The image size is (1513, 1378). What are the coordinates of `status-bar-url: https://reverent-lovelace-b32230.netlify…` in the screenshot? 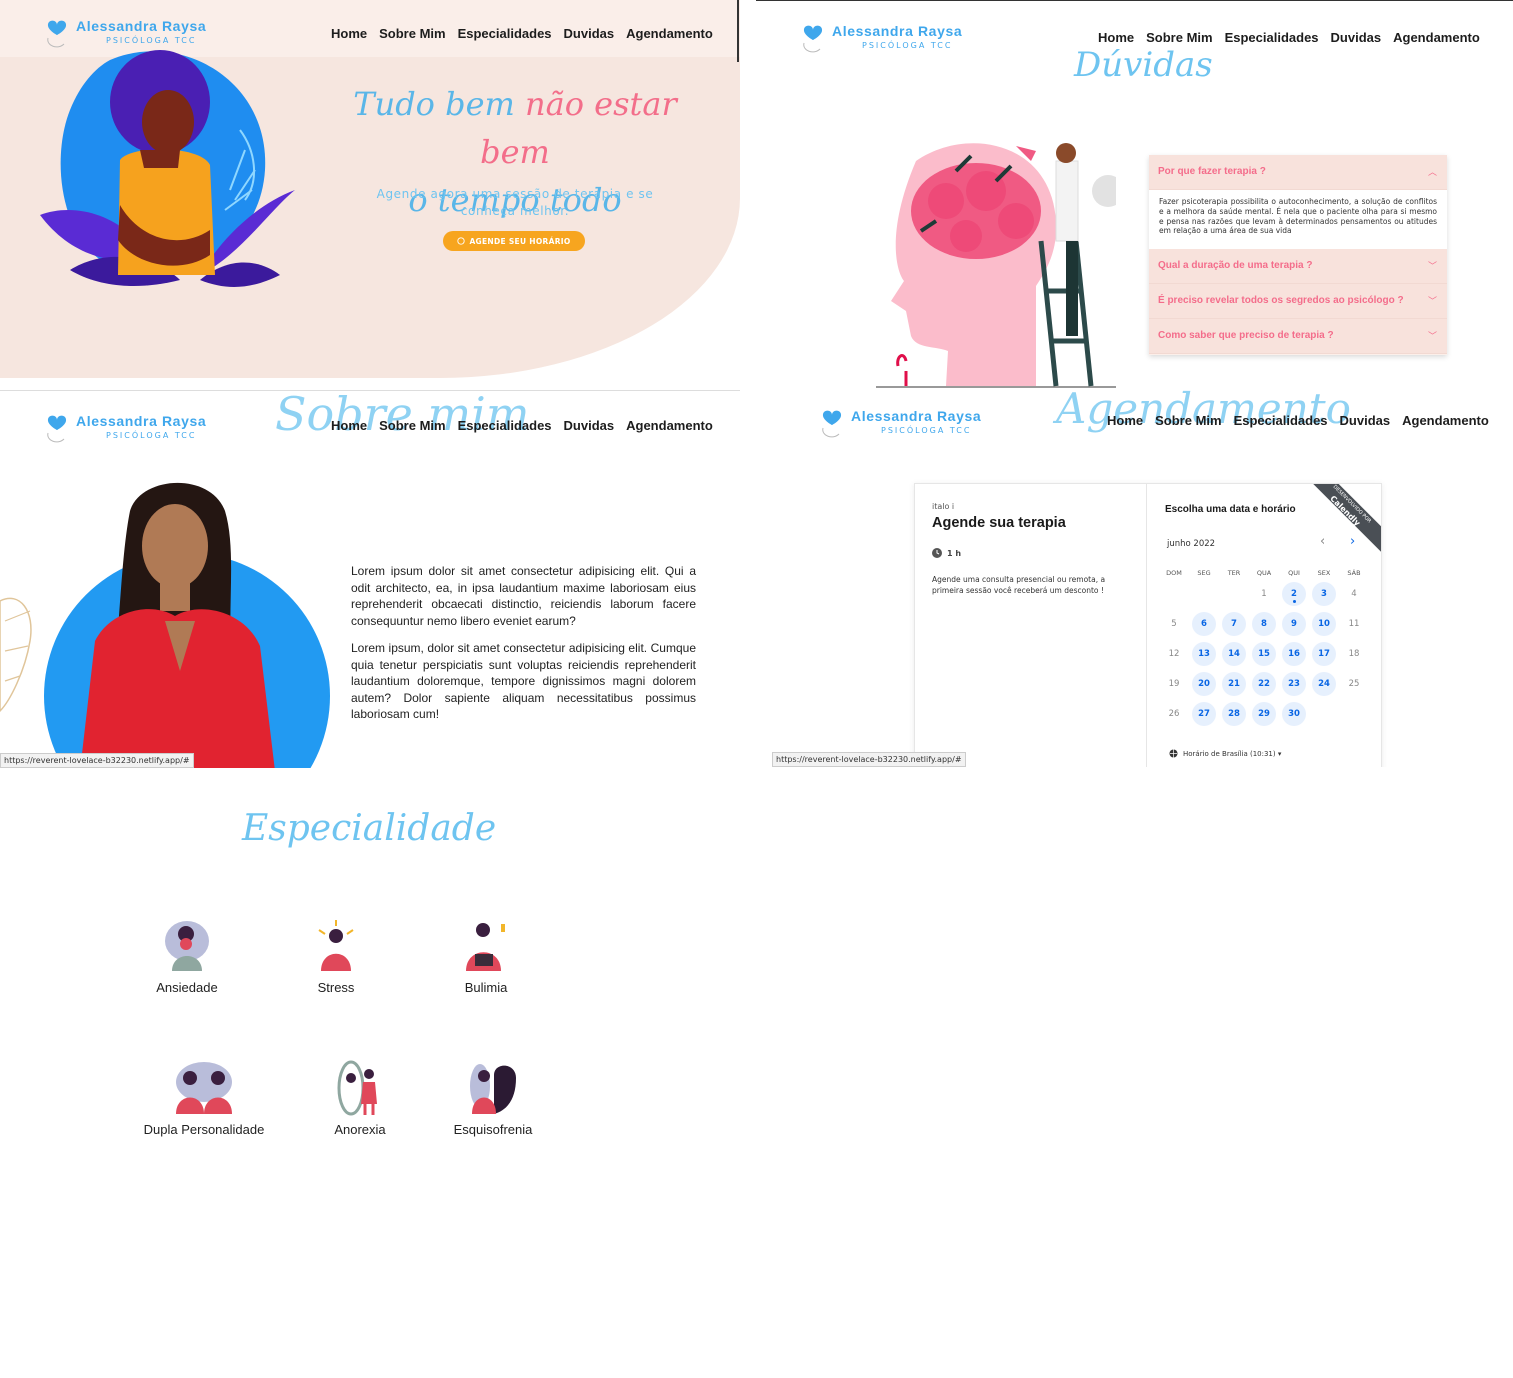 It's located at (869, 759).